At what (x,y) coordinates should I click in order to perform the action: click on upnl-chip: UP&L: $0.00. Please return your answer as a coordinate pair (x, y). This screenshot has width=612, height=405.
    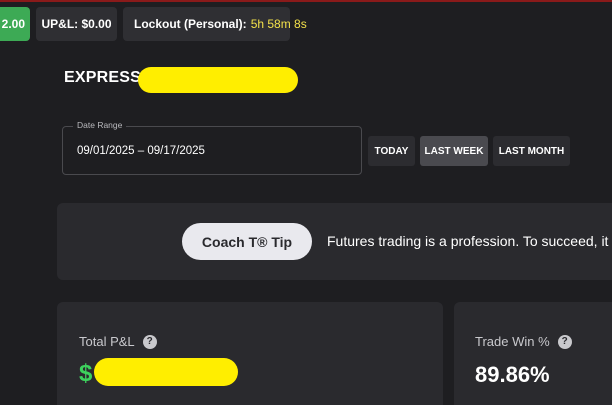
    Looking at the image, I should click on (76, 24).